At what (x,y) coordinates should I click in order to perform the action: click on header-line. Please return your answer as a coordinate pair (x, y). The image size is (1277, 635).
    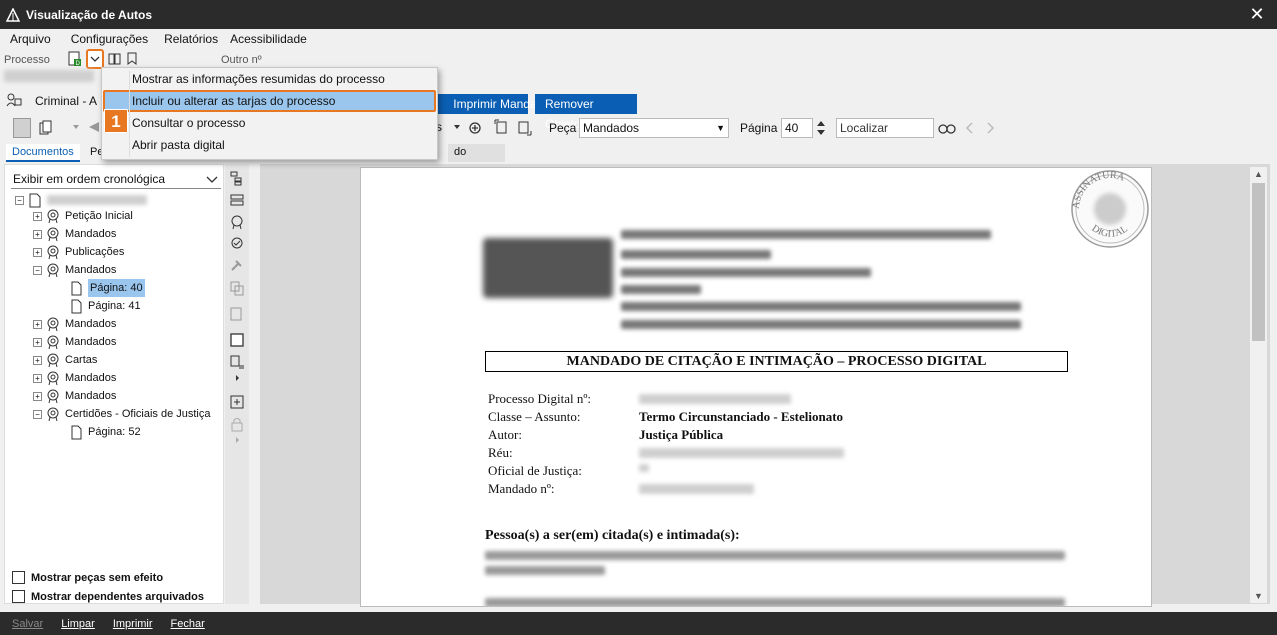
    Looking at the image, I should click on (661, 289).